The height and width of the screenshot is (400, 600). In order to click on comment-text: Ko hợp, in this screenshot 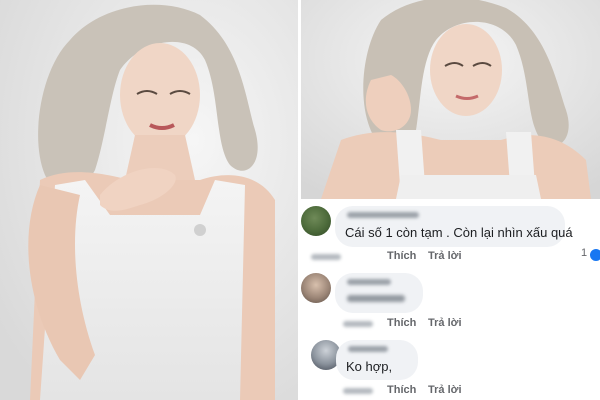, I will do `click(369, 366)`.